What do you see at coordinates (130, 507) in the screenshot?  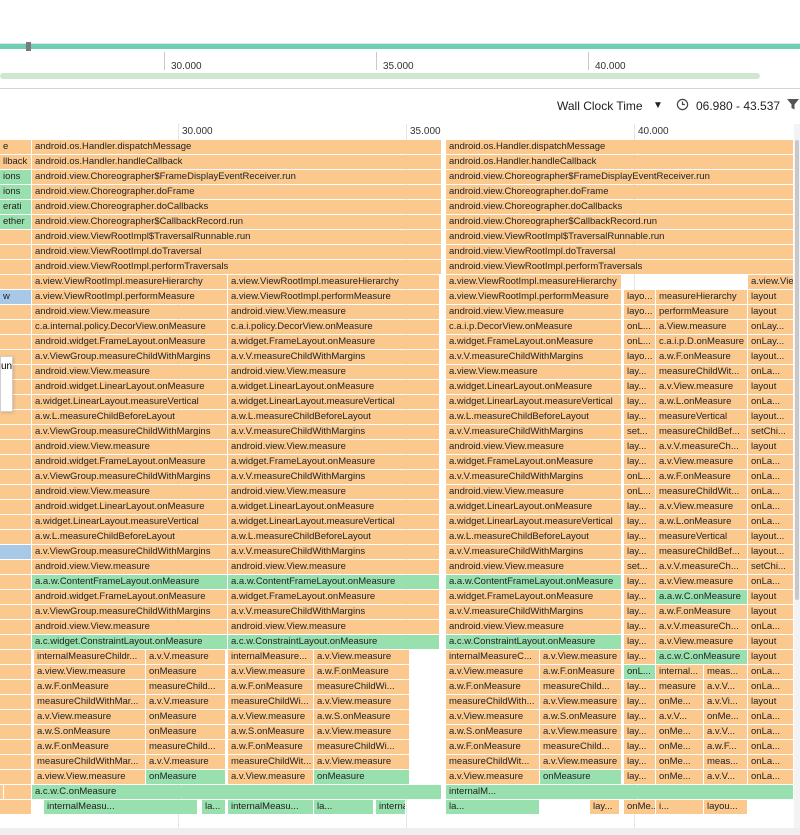 I see `flame-frame: android.widget.LinearLayout.onMeasure` at bounding box center [130, 507].